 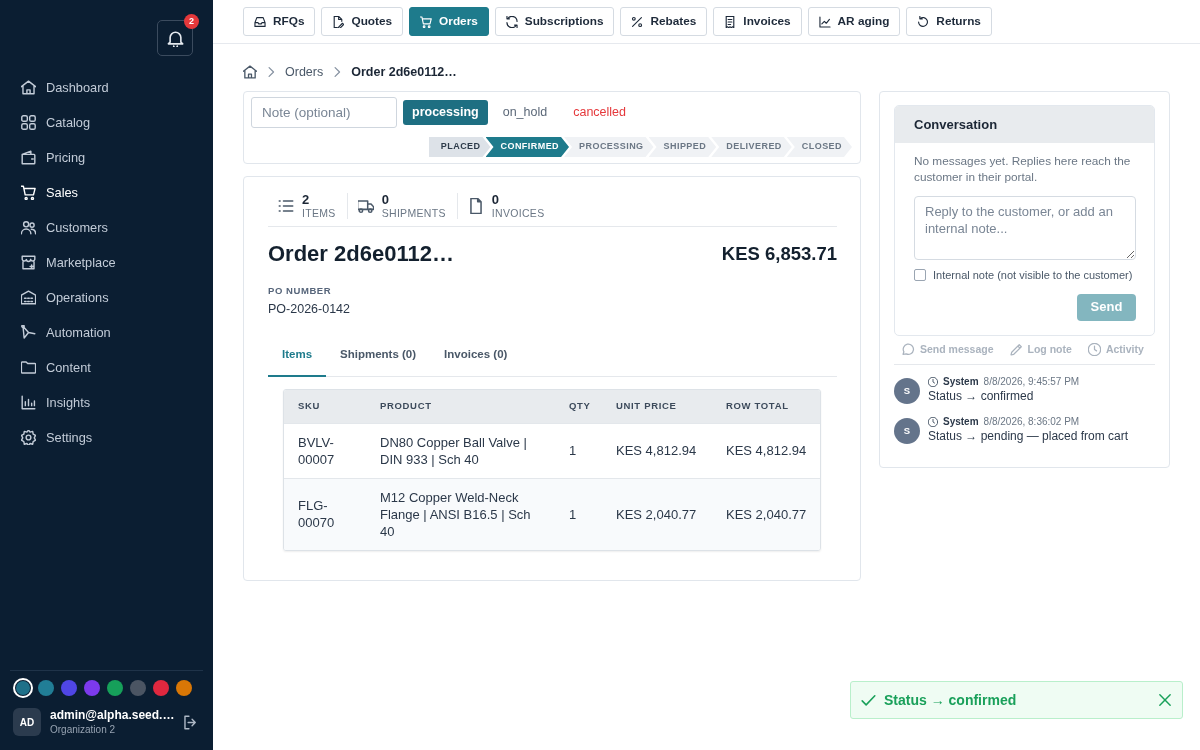 I want to click on sidebar-item: Customers, so click(x=106, y=227).